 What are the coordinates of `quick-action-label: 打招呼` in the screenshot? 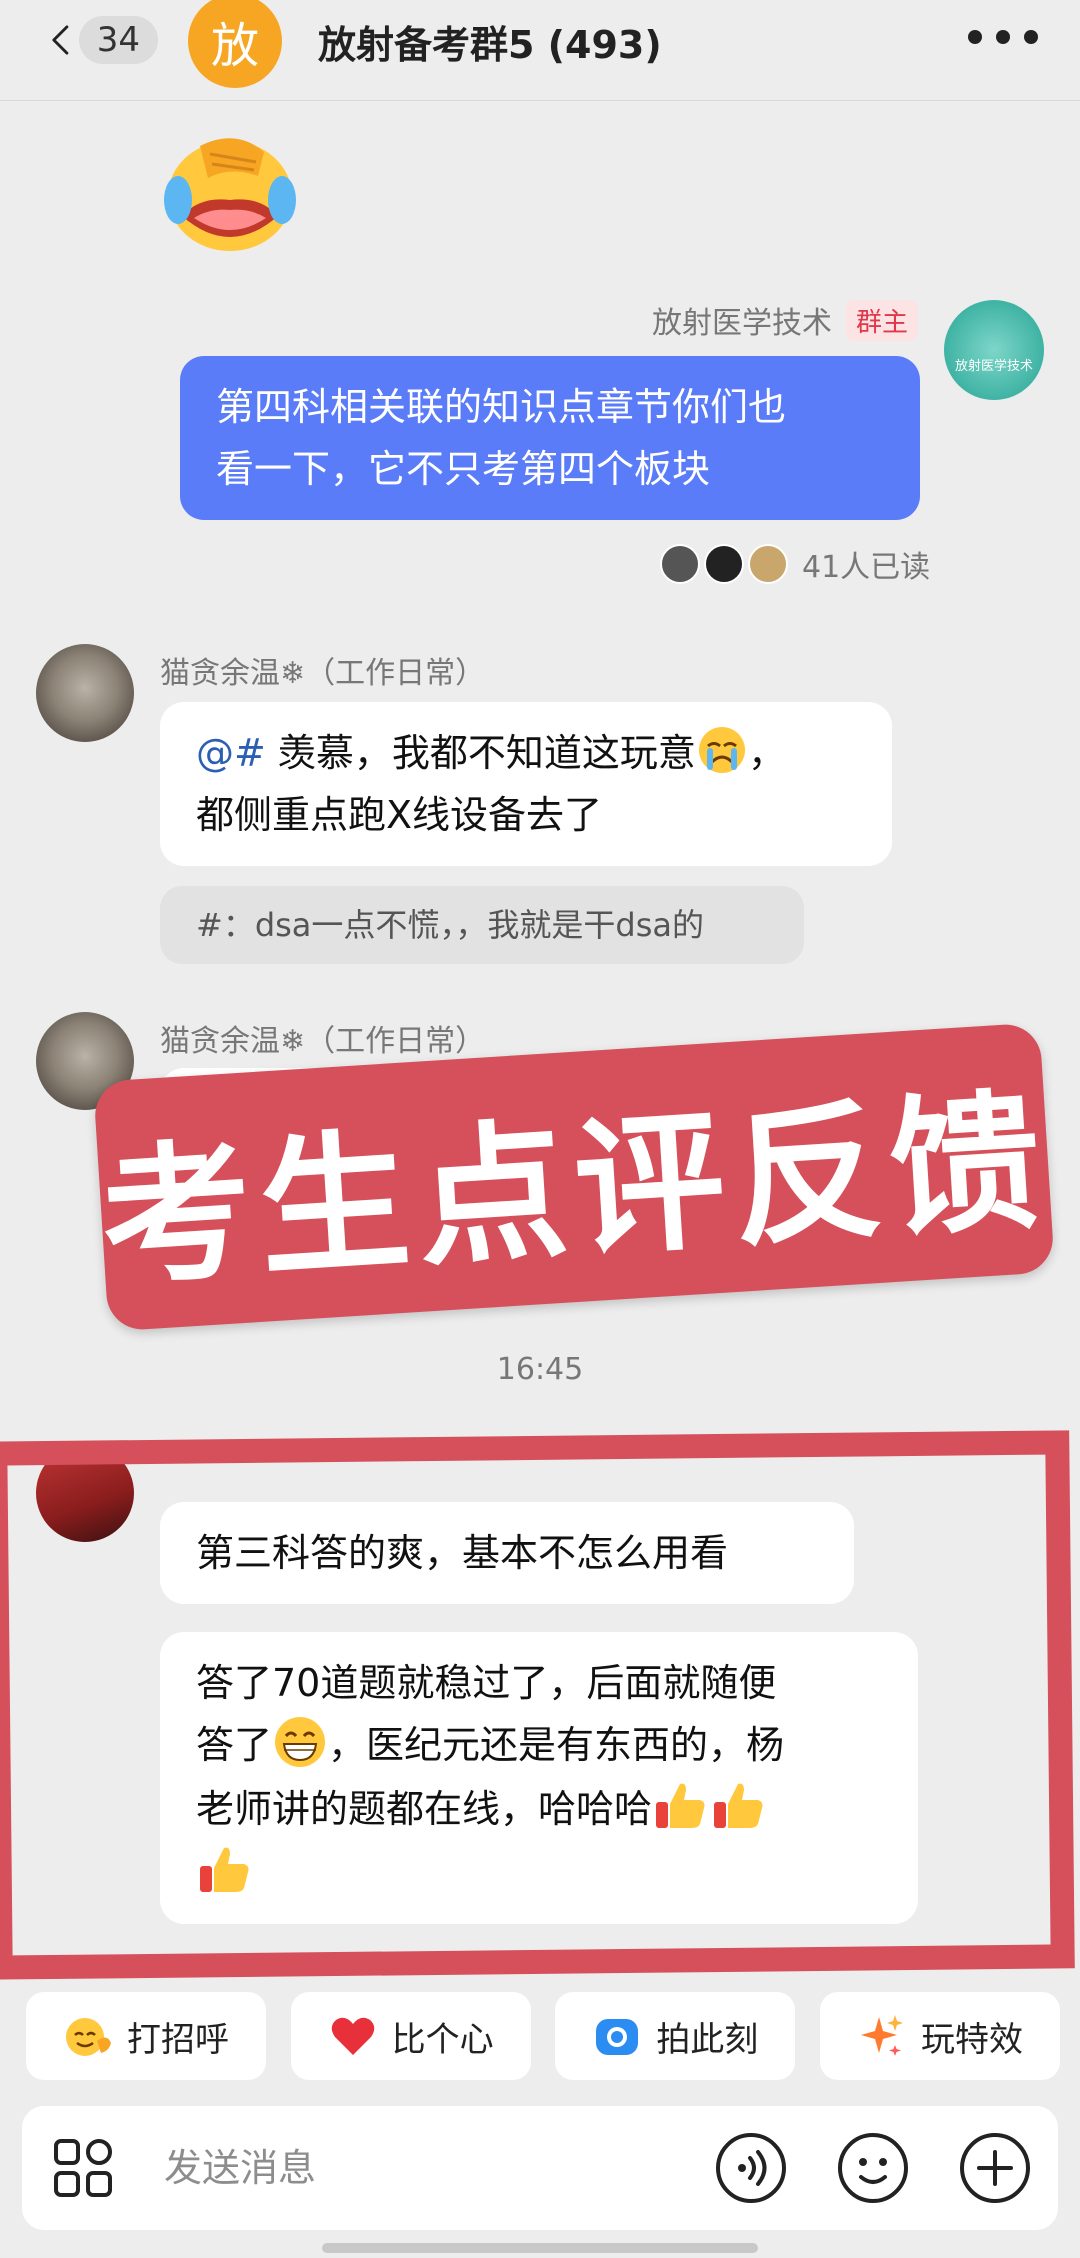 It's located at (178, 2039).